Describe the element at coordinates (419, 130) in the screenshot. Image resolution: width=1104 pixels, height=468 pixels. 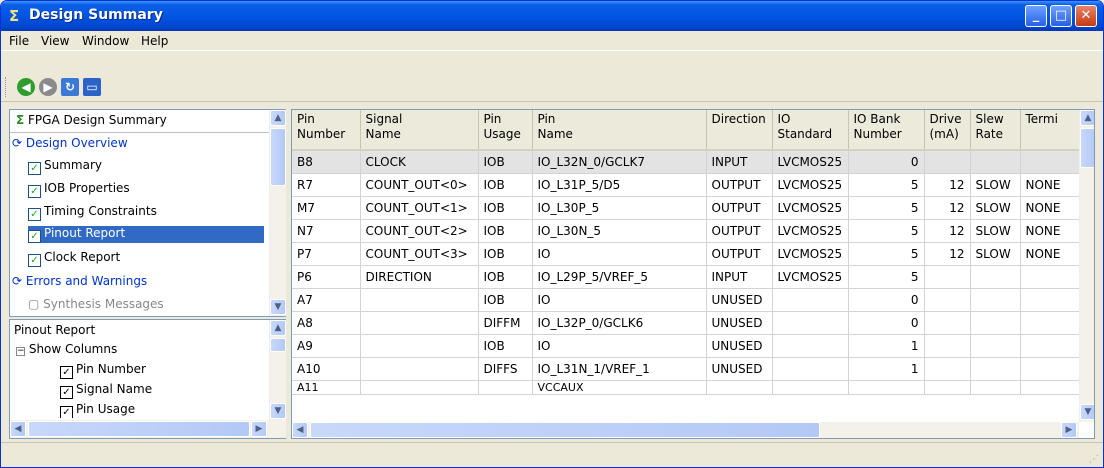
I see `column-header: Signal Name` at that location.